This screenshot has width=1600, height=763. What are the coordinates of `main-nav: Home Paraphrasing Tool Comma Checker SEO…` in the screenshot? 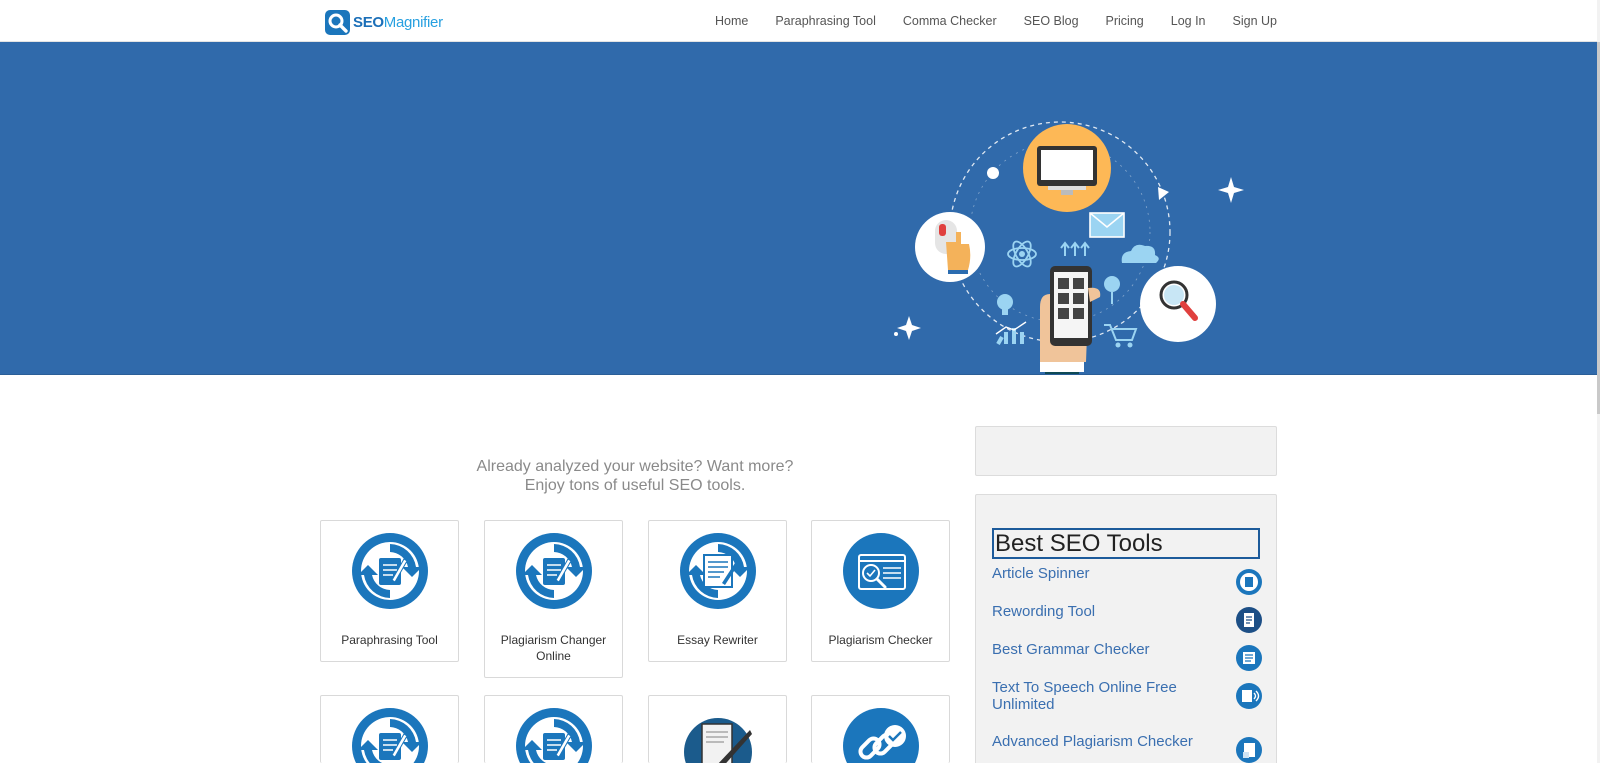 It's located at (982, 21).